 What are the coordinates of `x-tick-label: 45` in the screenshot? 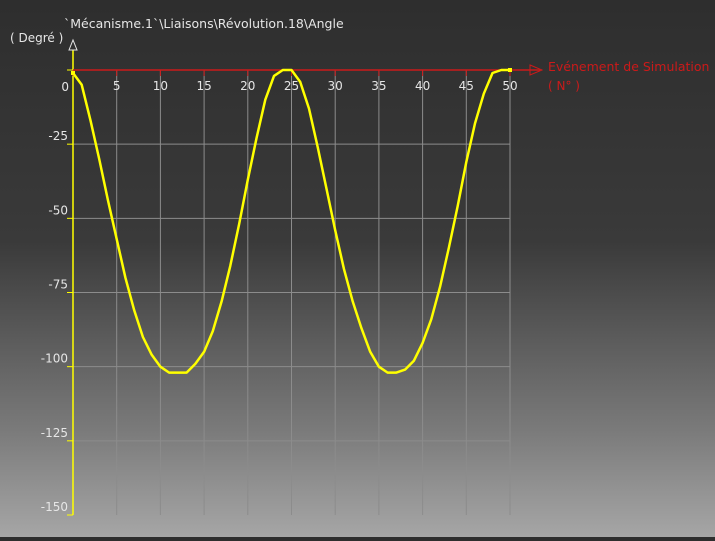 It's located at (466, 86).